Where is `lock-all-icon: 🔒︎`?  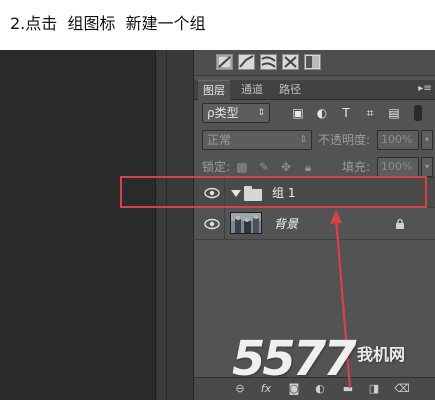
lock-all-icon: 🔒︎ is located at coordinates (308, 167).